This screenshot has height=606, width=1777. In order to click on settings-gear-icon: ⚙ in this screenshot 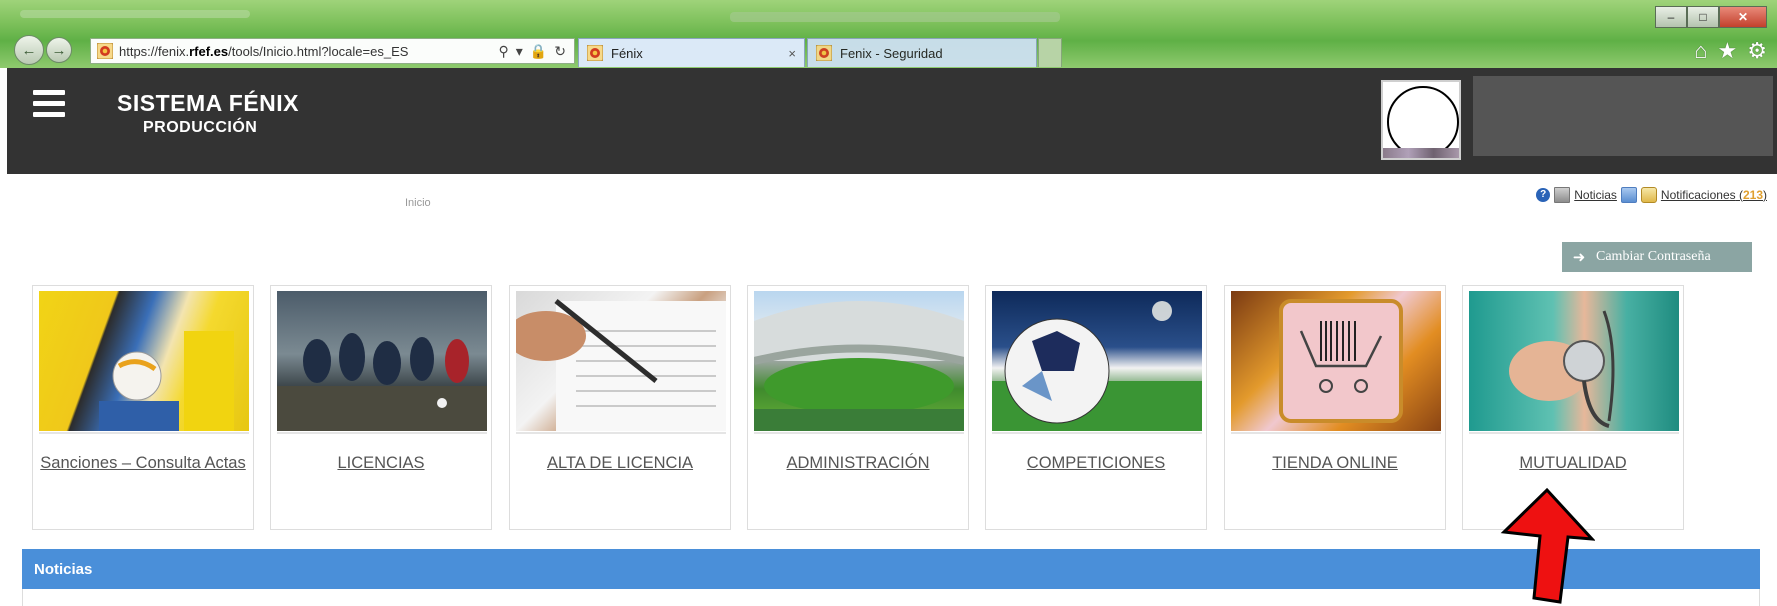, I will do `click(1757, 51)`.